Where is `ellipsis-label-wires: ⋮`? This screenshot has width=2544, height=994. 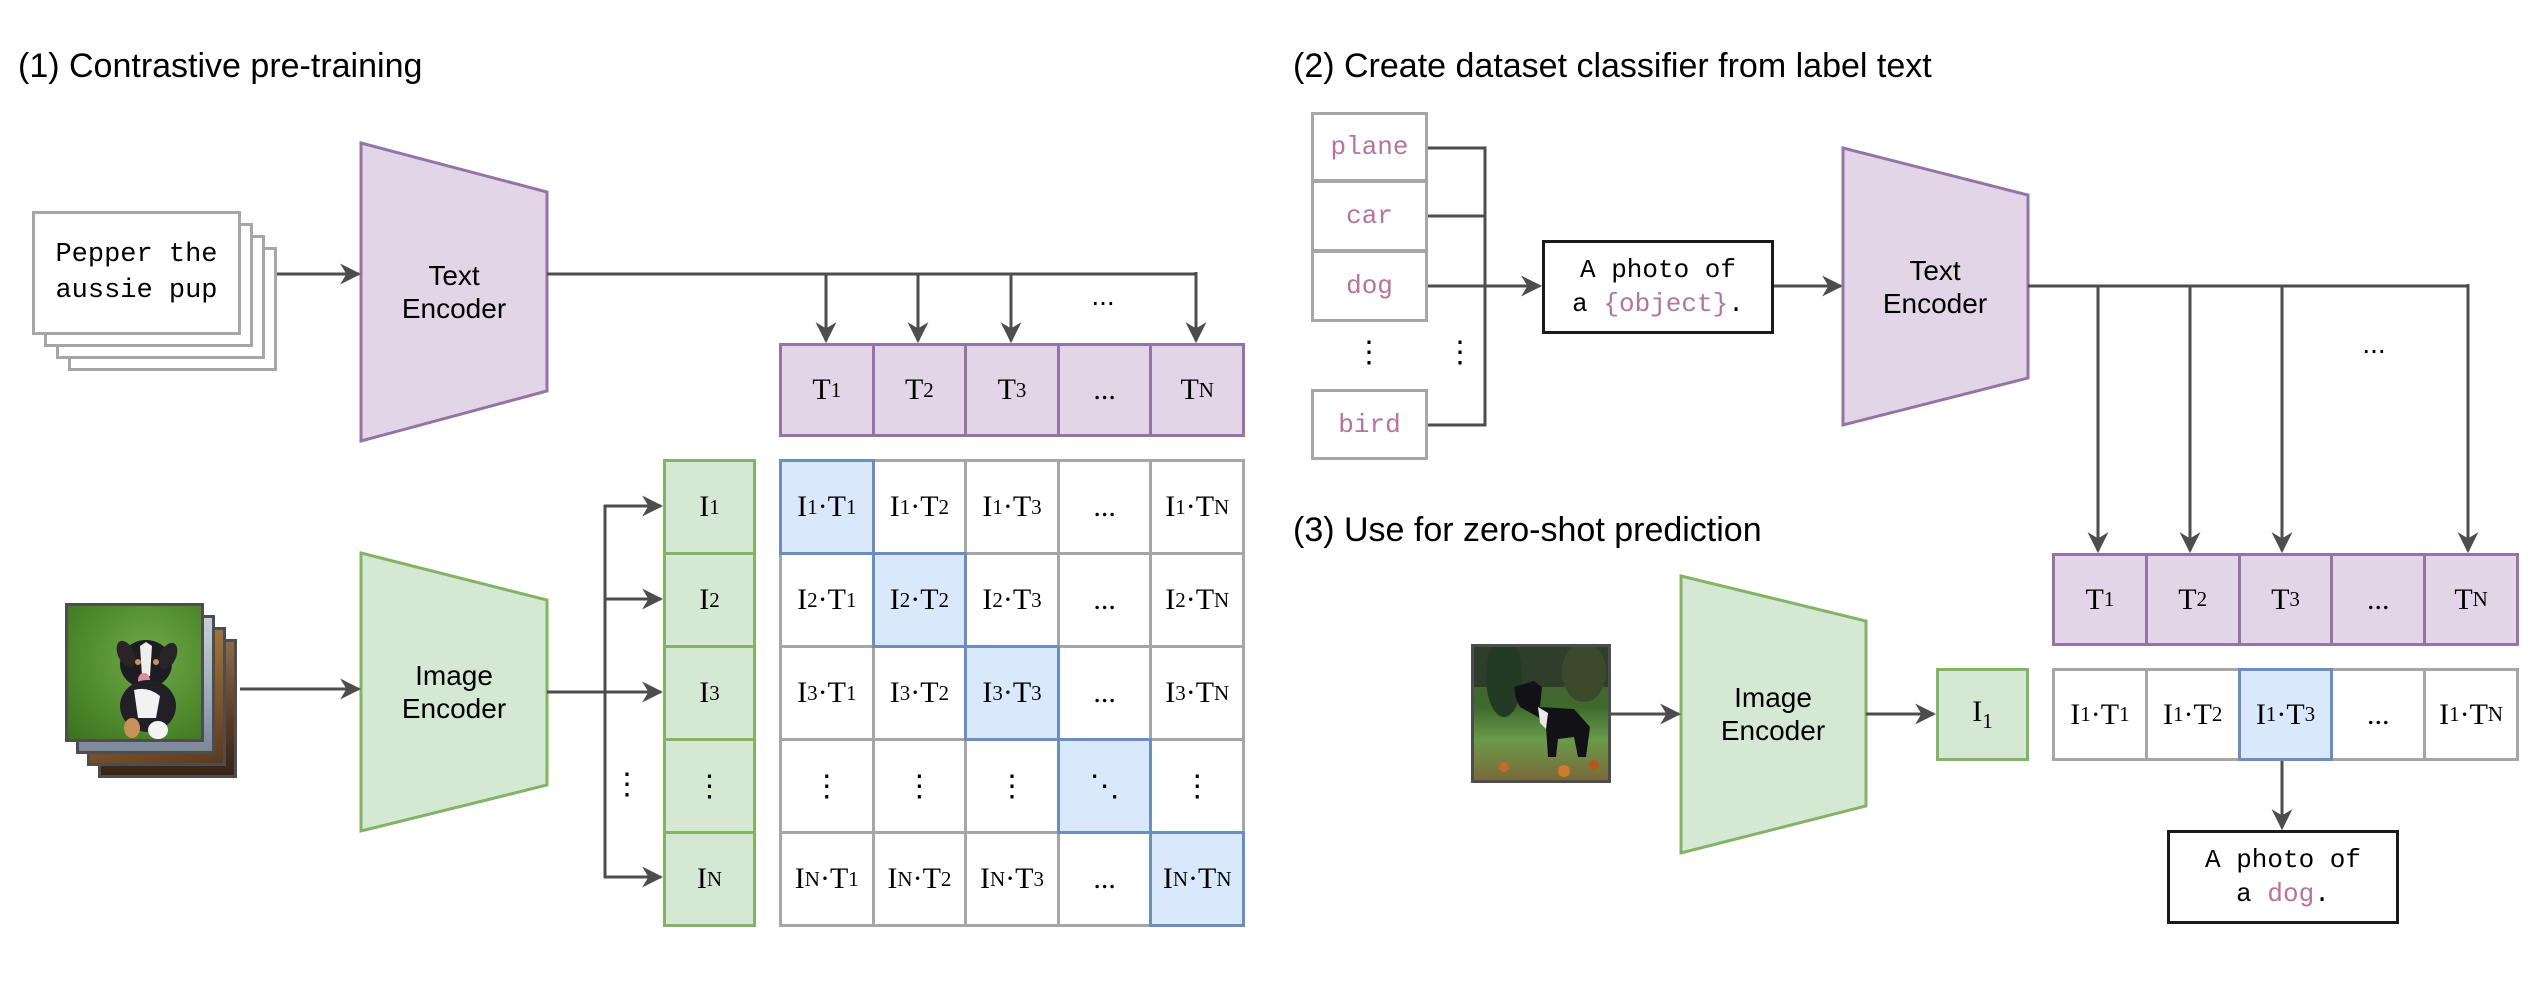 ellipsis-label-wires: ⋮ is located at coordinates (1460, 352).